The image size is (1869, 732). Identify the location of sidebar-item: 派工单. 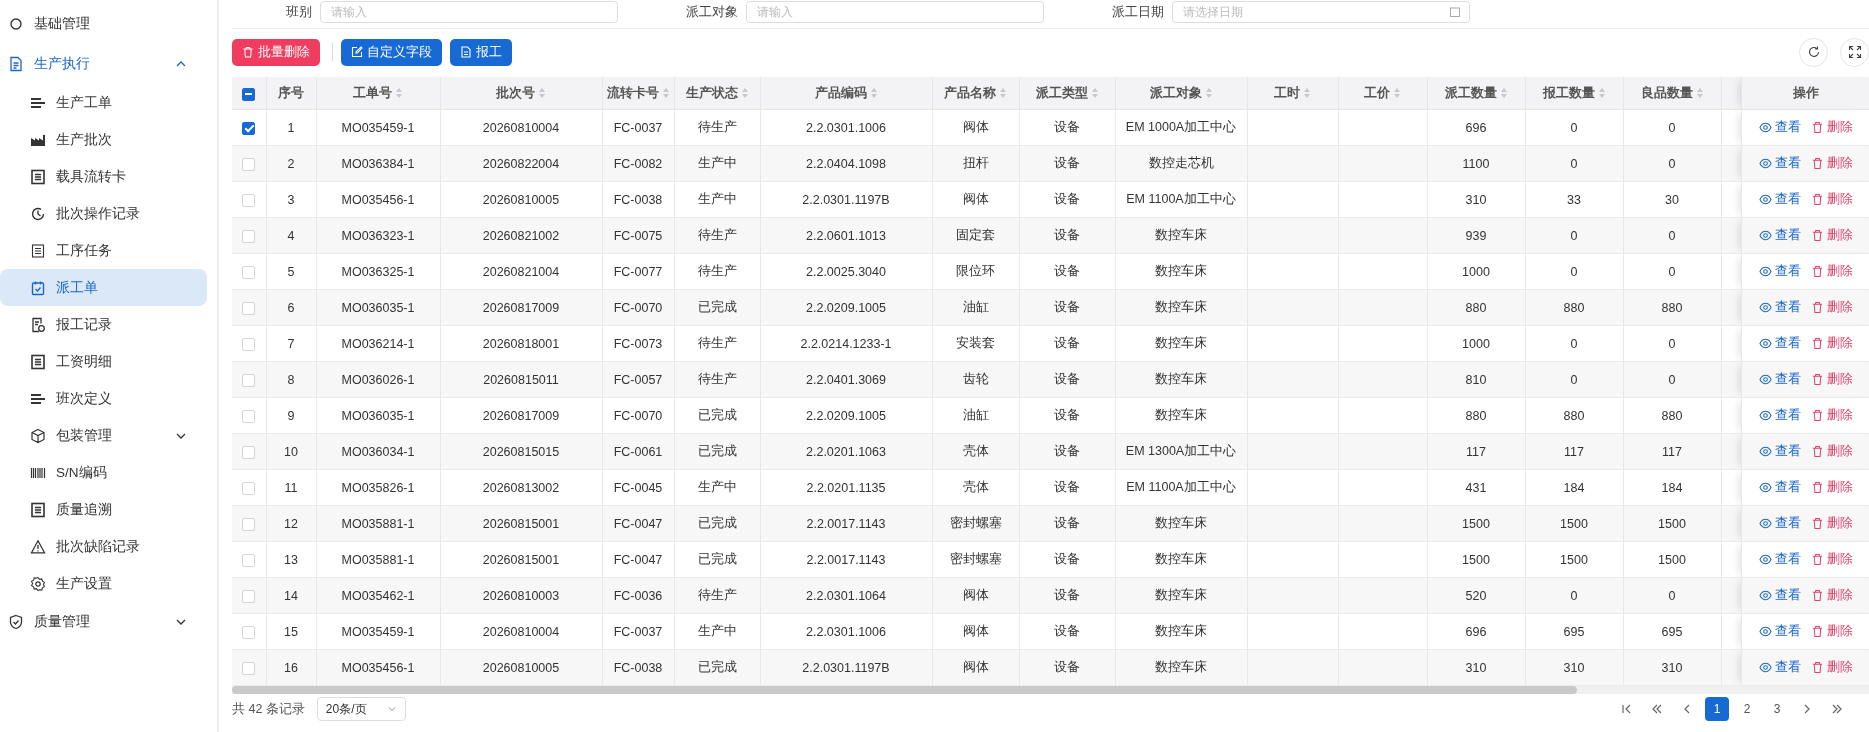
(103, 287).